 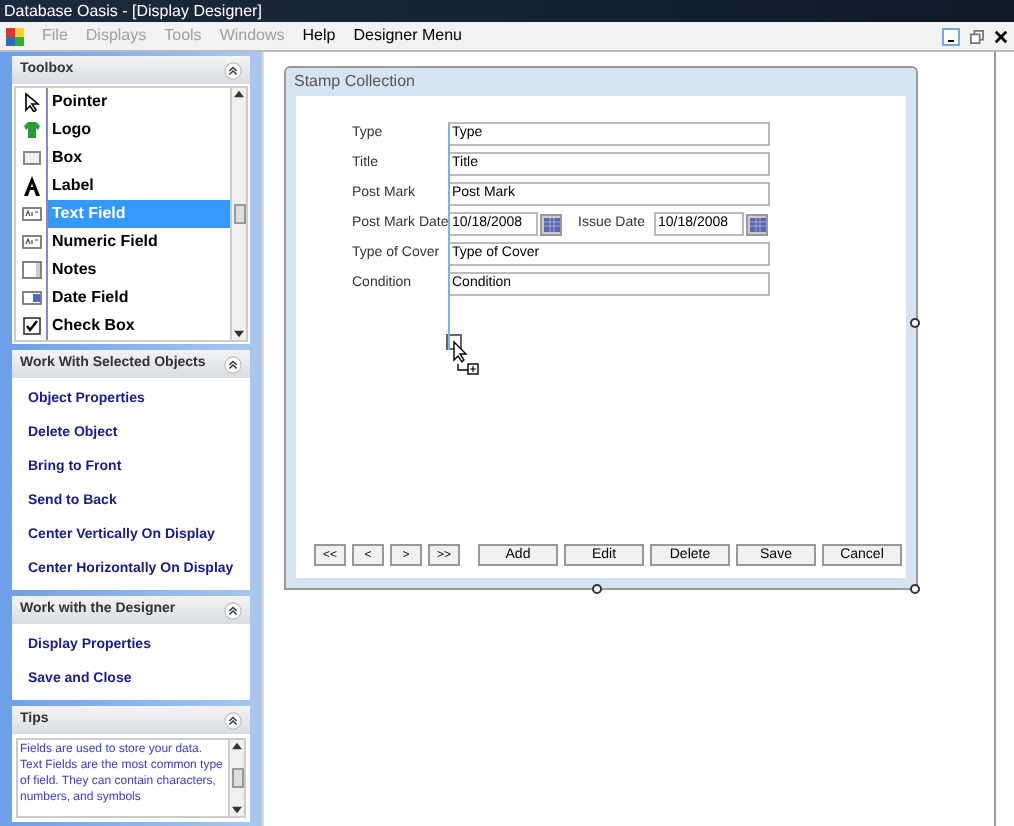 I want to click on shirt-icon, so click(x=31, y=130).